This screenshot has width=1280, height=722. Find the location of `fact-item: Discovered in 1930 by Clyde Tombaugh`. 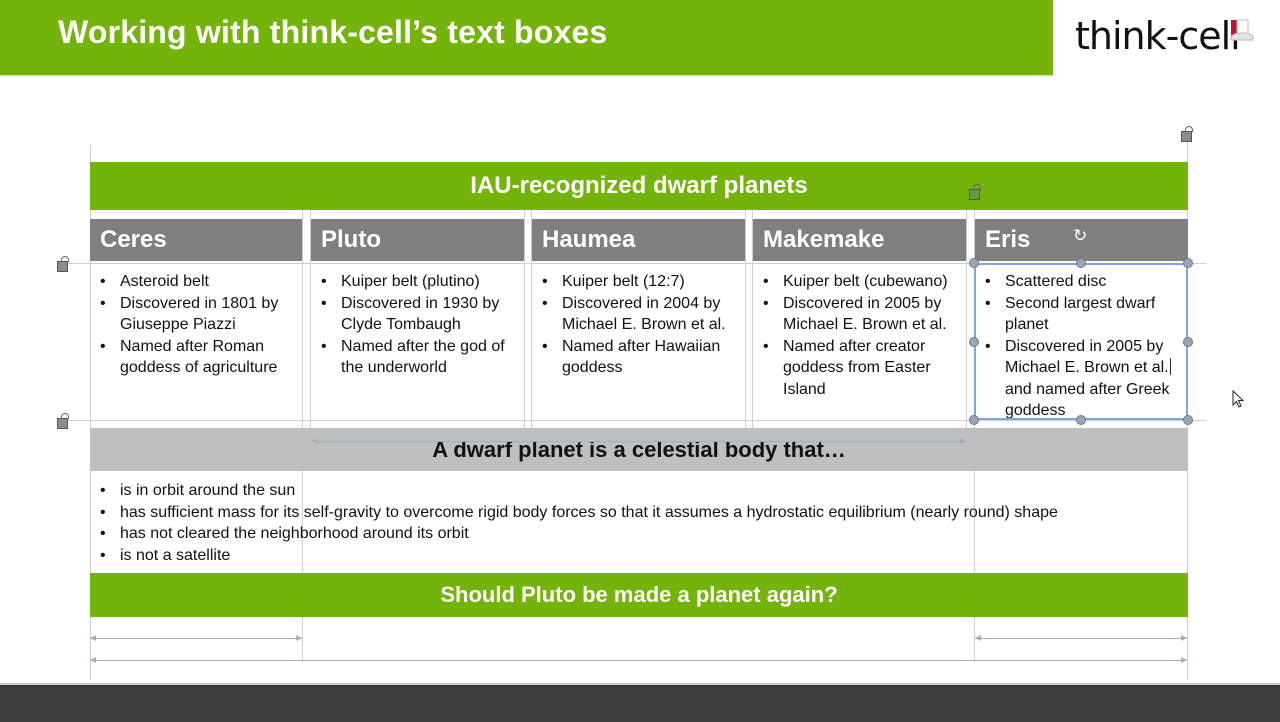

fact-item: Discovered in 1930 by Clyde Tombaugh is located at coordinates (418, 314).